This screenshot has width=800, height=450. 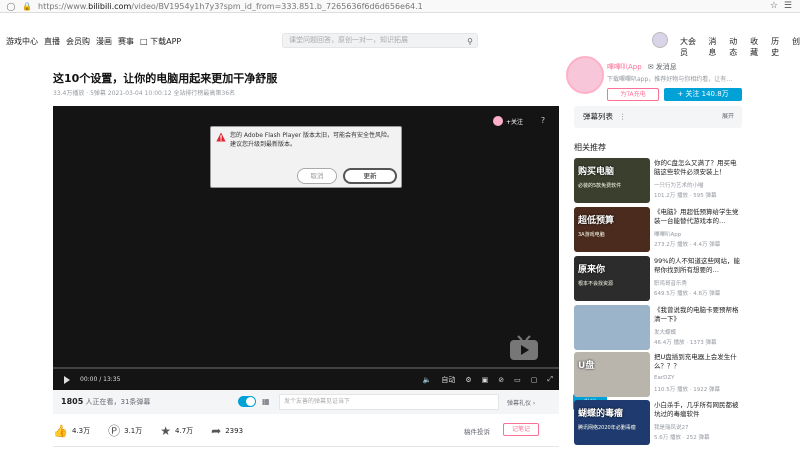 What do you see at coordinates (670, 283) in the screenshot?
I see `related-author: 职鸡哥音乐秀` at bounding box center [670, 283].